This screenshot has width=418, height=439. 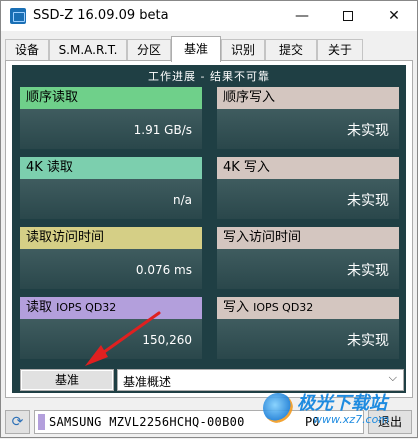 What do you see at coordinates (308, 98) in the screenshot?
I see `tile-label: 顺序写入` at bounding box center [308, 98].